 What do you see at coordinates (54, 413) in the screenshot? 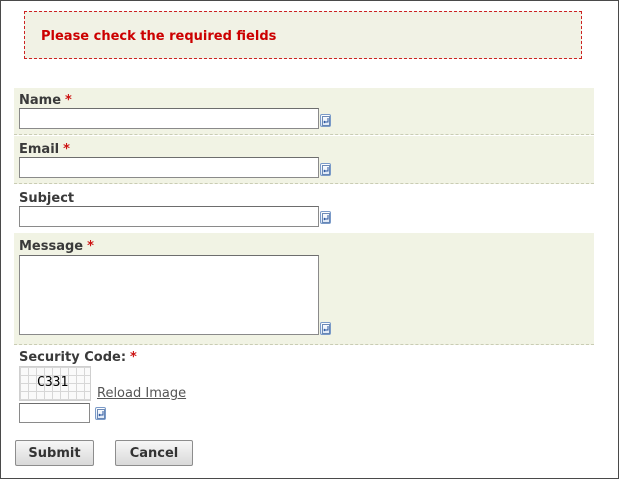
I see `security-code-input` at bounding box center [54, 413].